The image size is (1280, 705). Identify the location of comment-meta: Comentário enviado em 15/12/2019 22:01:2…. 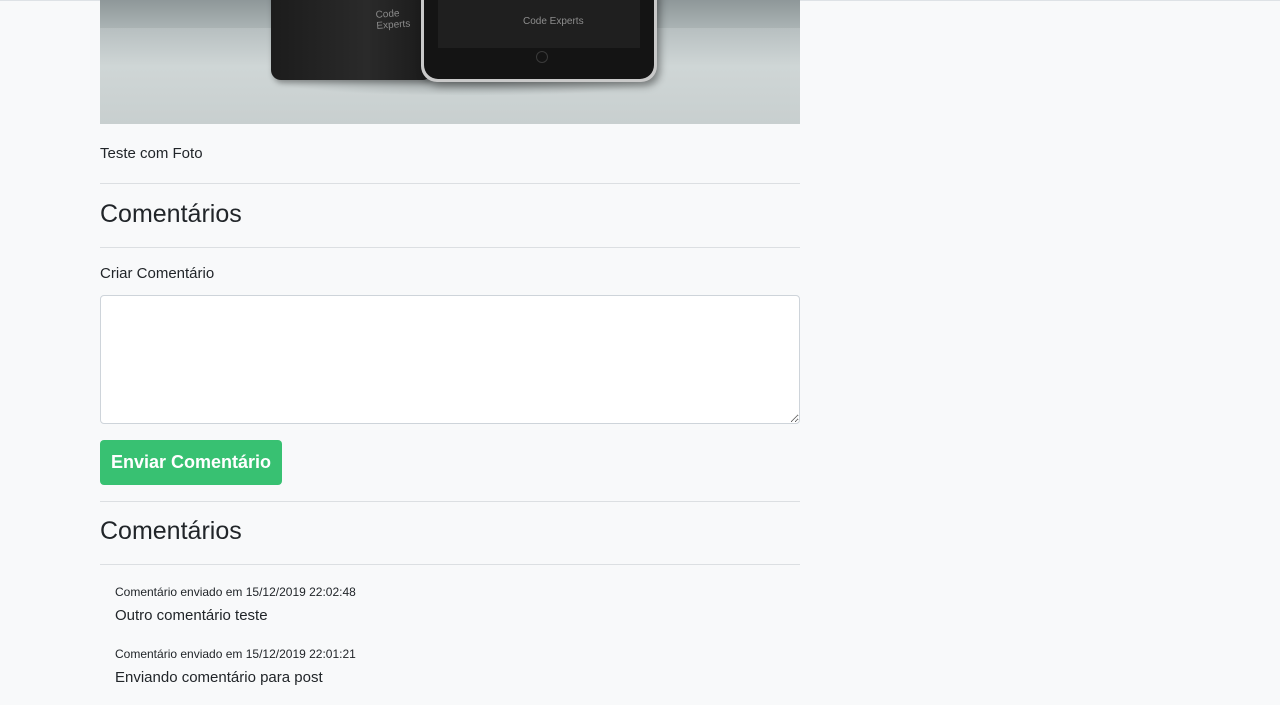
(235, 654).